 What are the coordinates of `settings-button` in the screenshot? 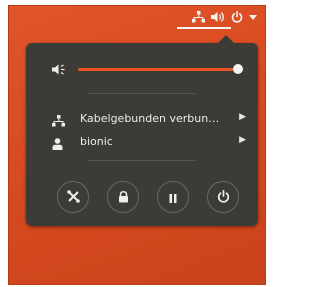 It's located at (73, 197).